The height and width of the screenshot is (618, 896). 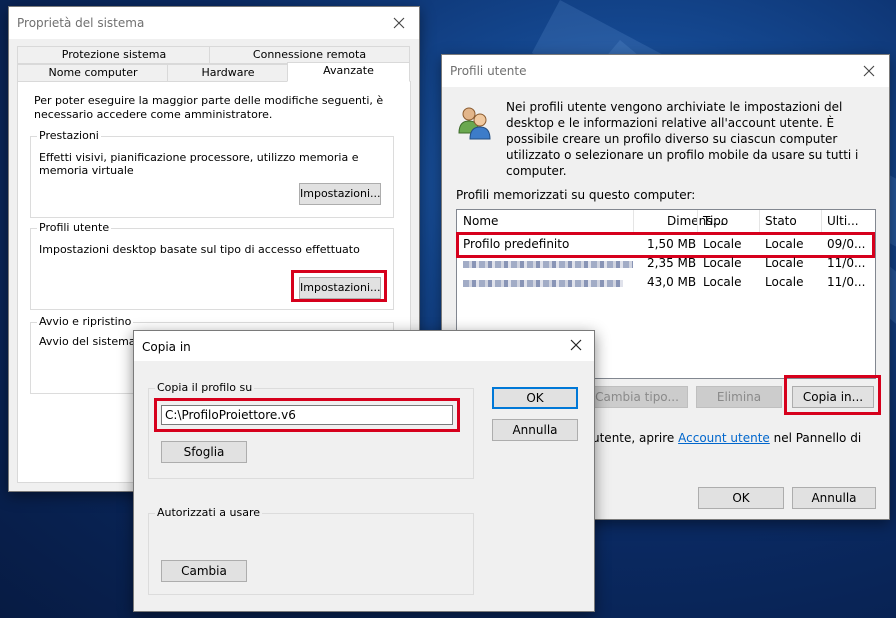 I want to click on tab-advanced: Avanzate, so click(x=348, y=72).